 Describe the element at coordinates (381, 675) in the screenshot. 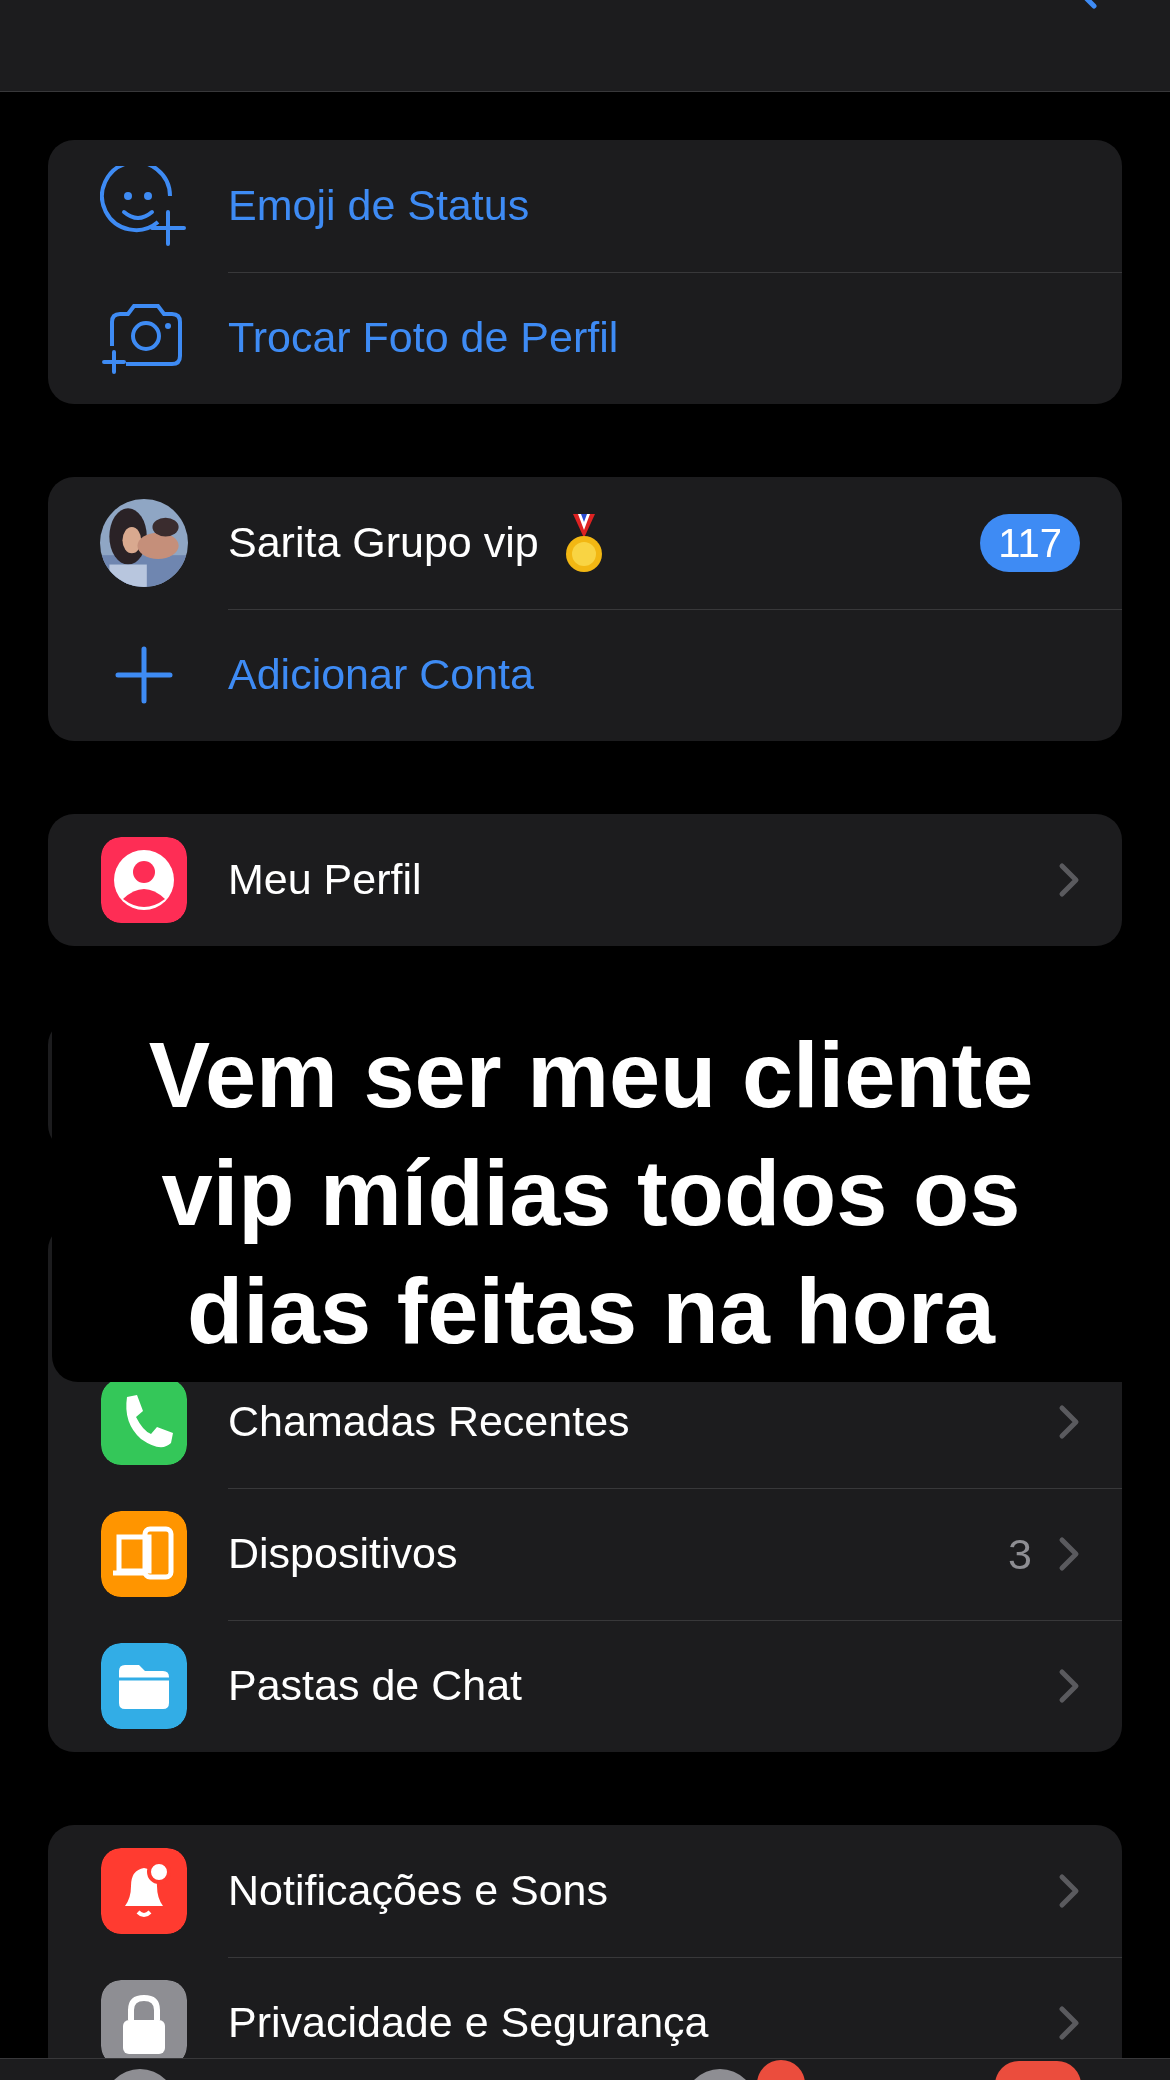

I see `menu-item: Adicionar Conta` at that location.